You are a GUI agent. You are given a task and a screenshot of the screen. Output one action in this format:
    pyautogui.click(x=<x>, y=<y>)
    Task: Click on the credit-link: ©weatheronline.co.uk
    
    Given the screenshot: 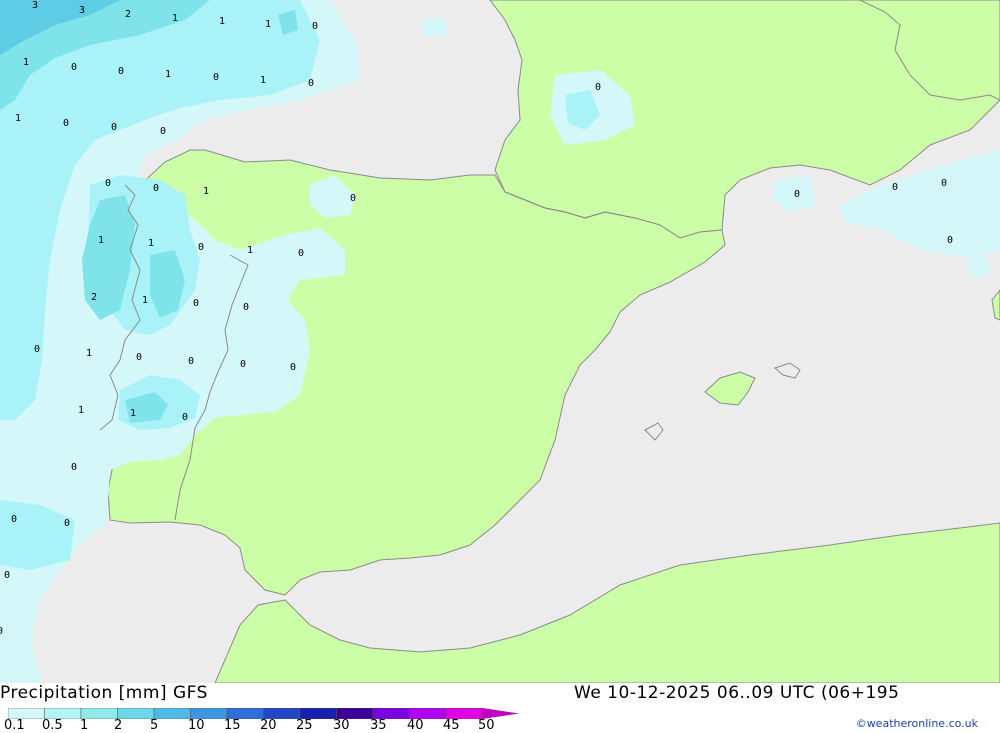 What is the action you would take?
    pyautogui.click(x=917, y=723)
    